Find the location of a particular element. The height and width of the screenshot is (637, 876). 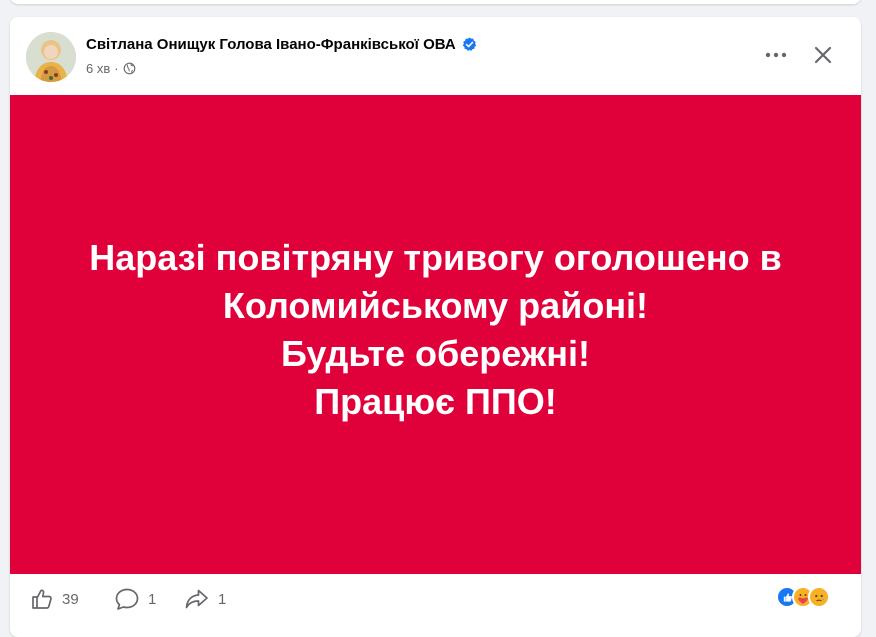

sad-icon is located at coordinates (819, 597).